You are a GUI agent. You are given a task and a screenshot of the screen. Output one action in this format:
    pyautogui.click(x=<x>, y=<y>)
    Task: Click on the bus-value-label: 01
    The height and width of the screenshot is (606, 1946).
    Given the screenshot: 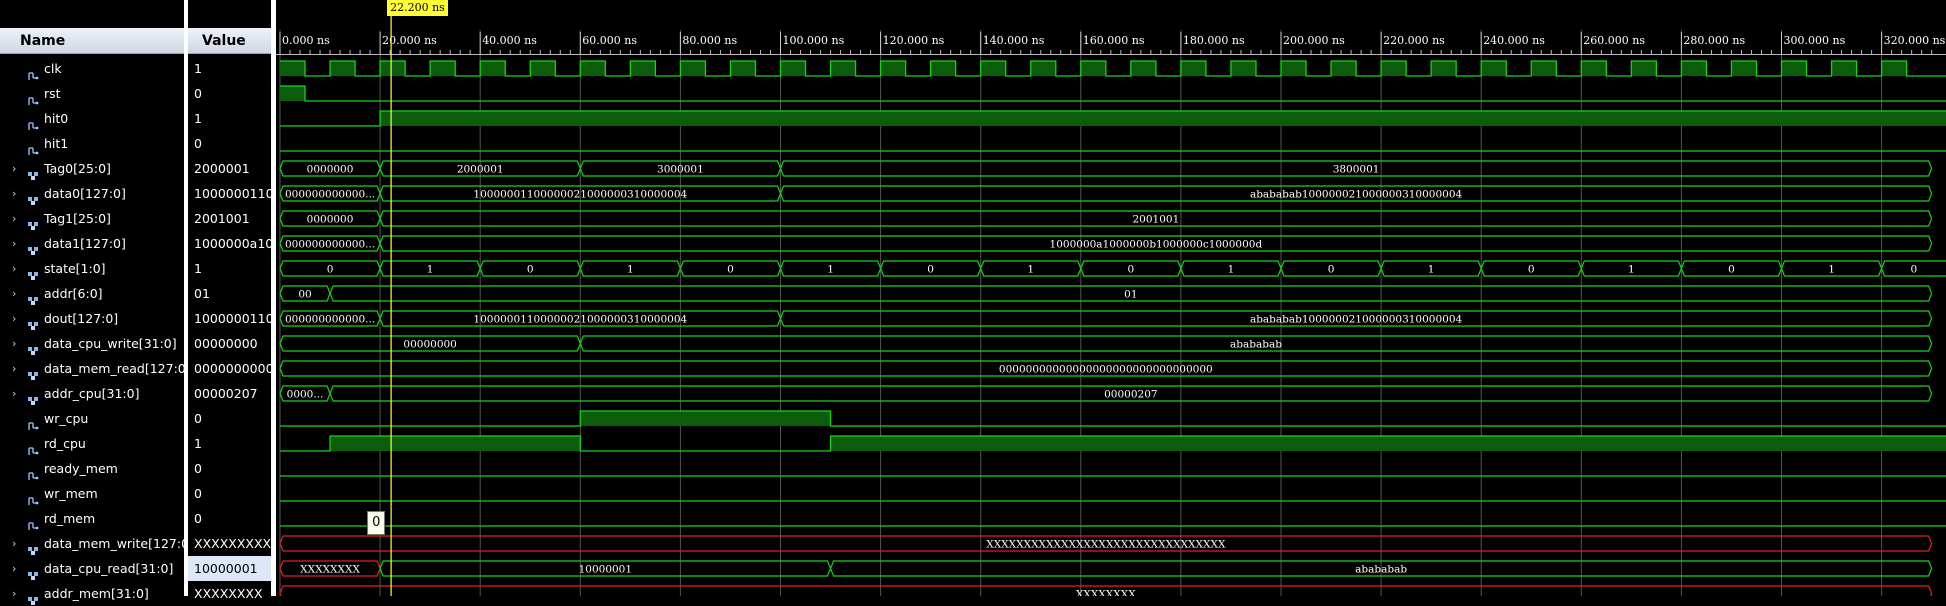 What is the action you would take?
    pyautogui.click(x=1130, y=295)
    